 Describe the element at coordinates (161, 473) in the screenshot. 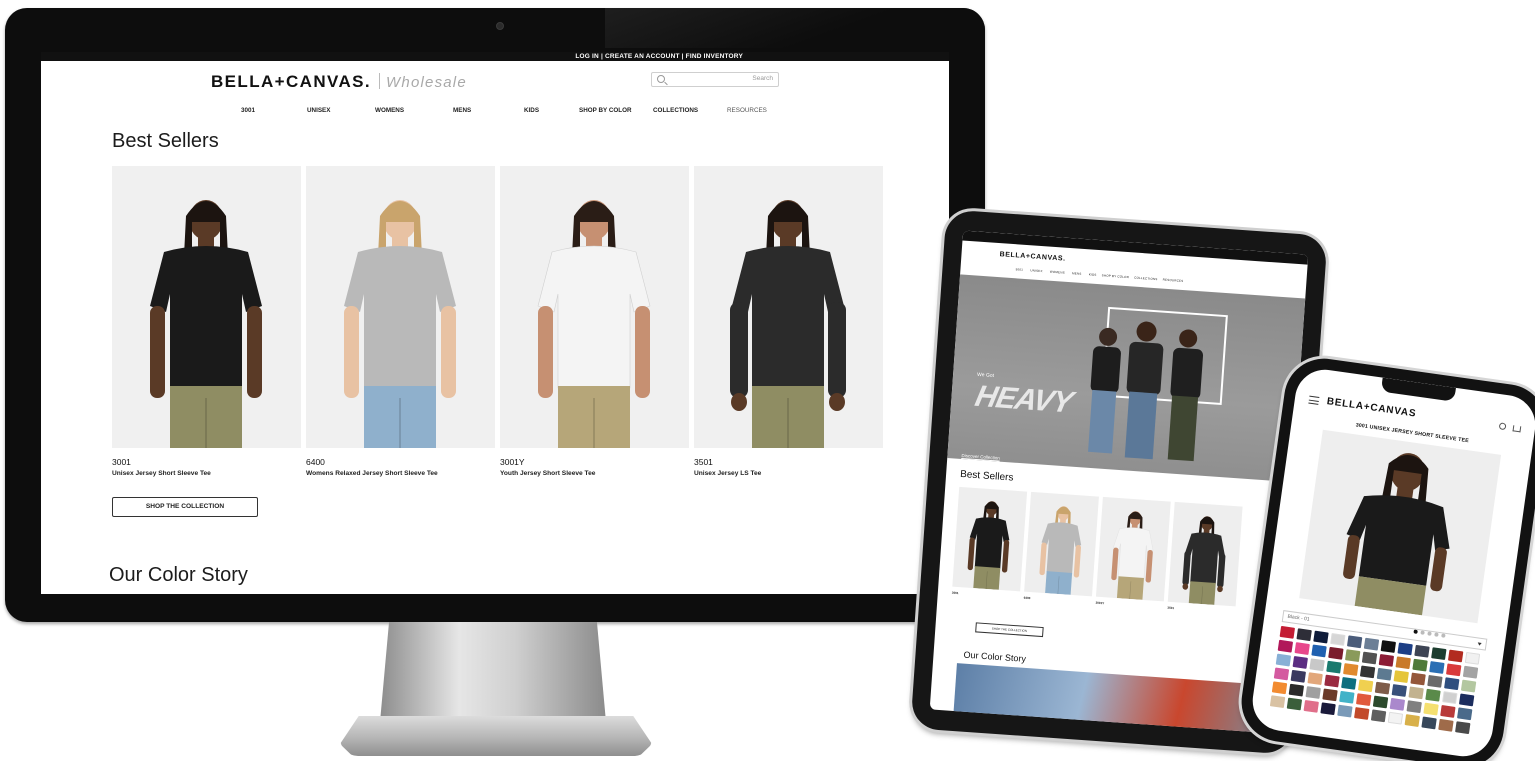

I see `product-name: Unisex Jersey Short Sleeve Tee` at that location.